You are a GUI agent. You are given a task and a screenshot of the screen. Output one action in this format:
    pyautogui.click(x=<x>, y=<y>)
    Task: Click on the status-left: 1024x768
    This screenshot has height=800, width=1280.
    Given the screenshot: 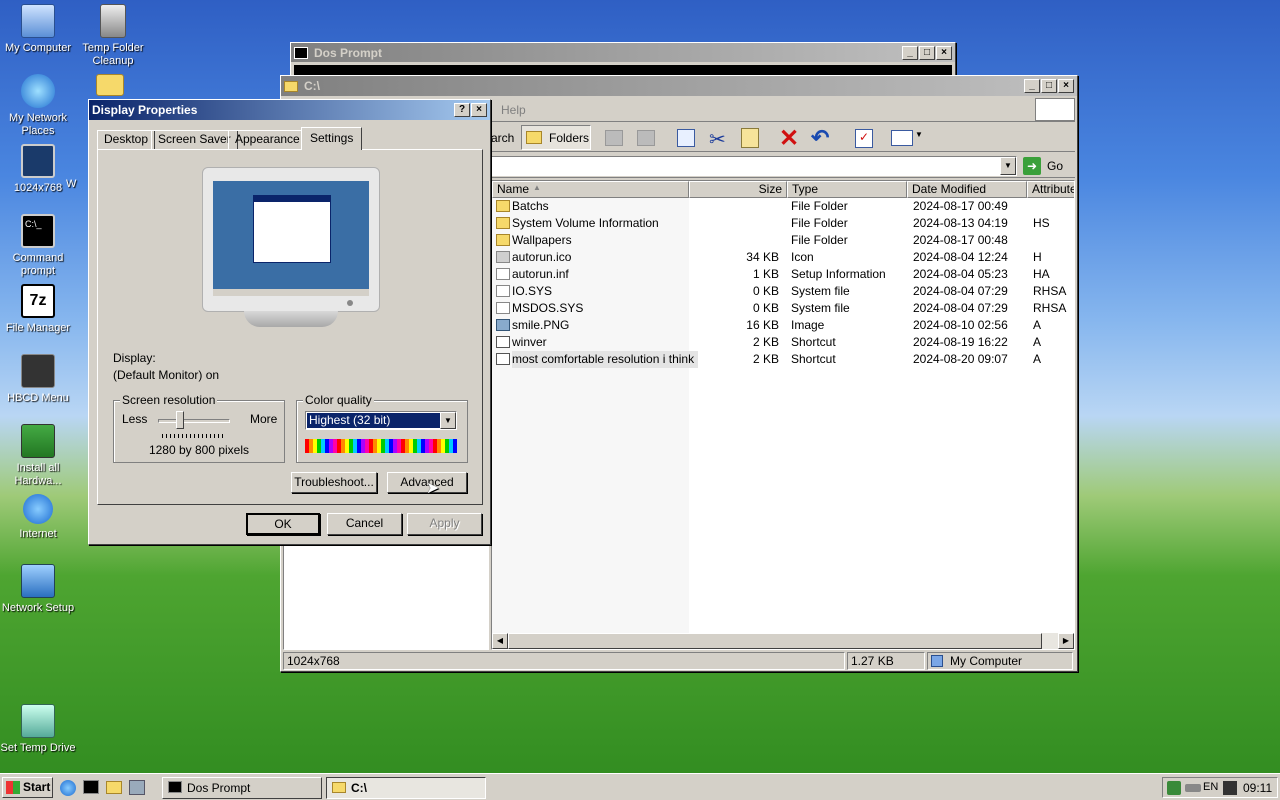 What is the action you would take?
    pyautogui.click(x=564, y=661)
    